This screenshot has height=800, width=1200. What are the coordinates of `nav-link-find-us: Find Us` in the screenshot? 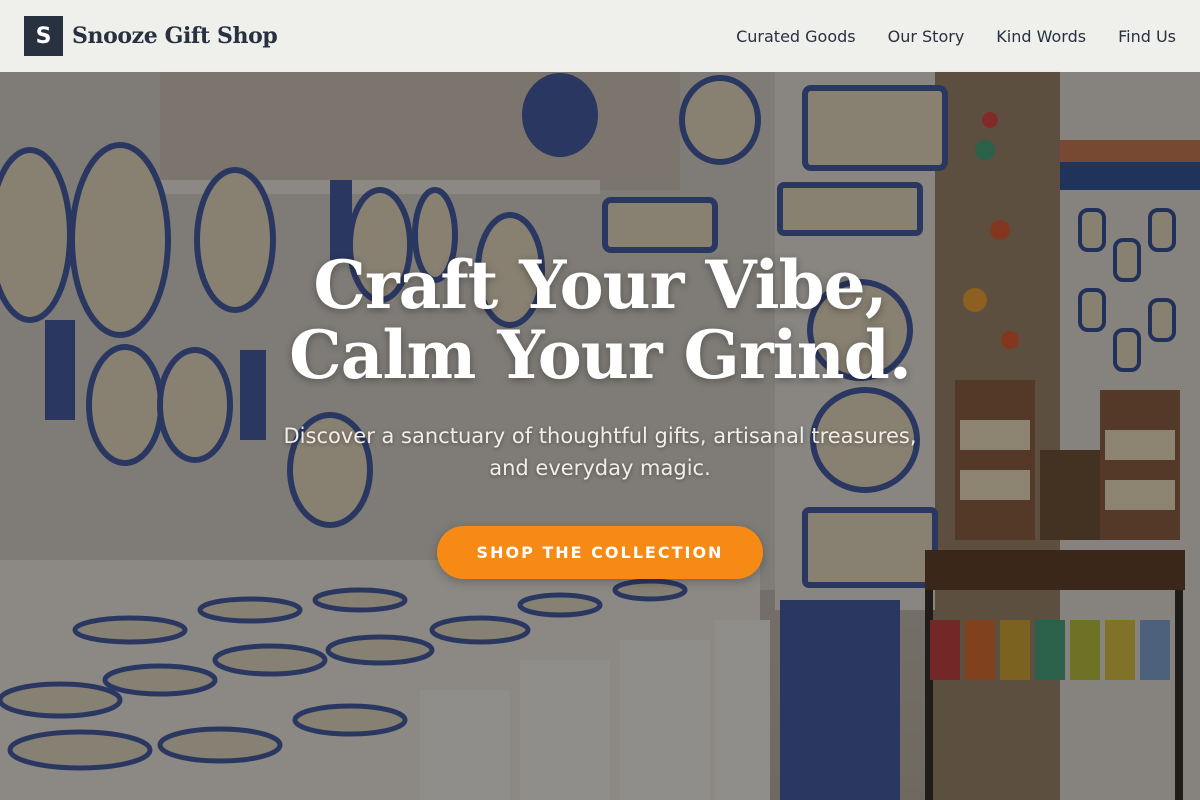 It's located at (1147, 36).